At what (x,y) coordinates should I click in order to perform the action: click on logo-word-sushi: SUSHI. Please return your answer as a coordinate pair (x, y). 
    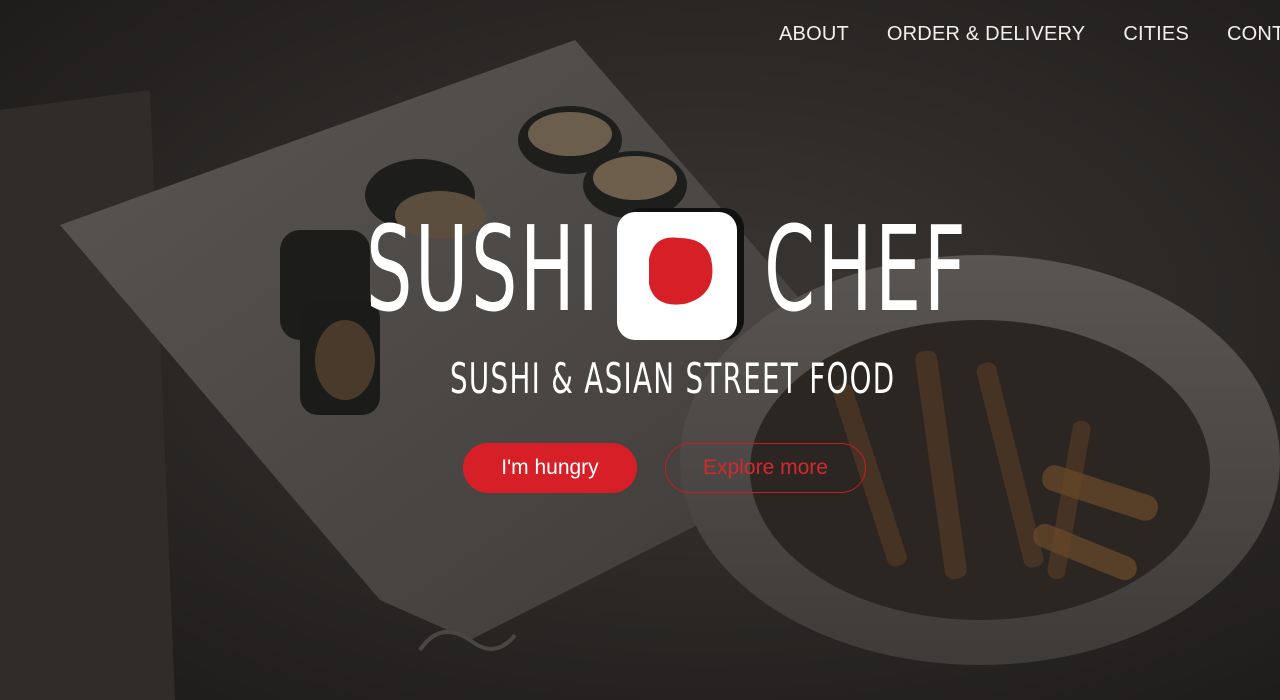
    Looking at the image, I should click on (484, 269).